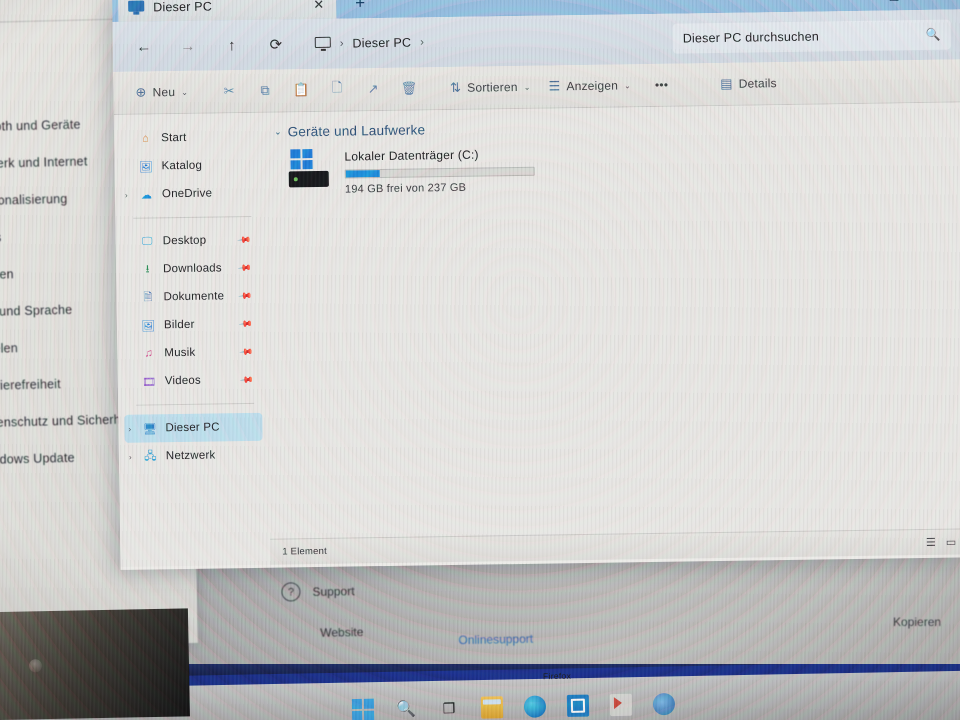 This screenshot has width=960, height=720. Describe the element at coordinates (191, 297) in the screenshot. I see `sidebar-item-dokumente: 🗎 Dokumente 📌` at that location.